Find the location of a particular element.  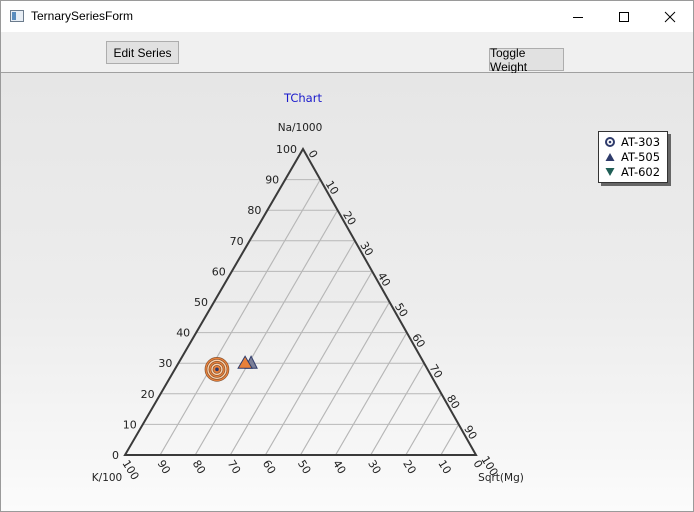

close-icon is located at coordinates (670, 16).